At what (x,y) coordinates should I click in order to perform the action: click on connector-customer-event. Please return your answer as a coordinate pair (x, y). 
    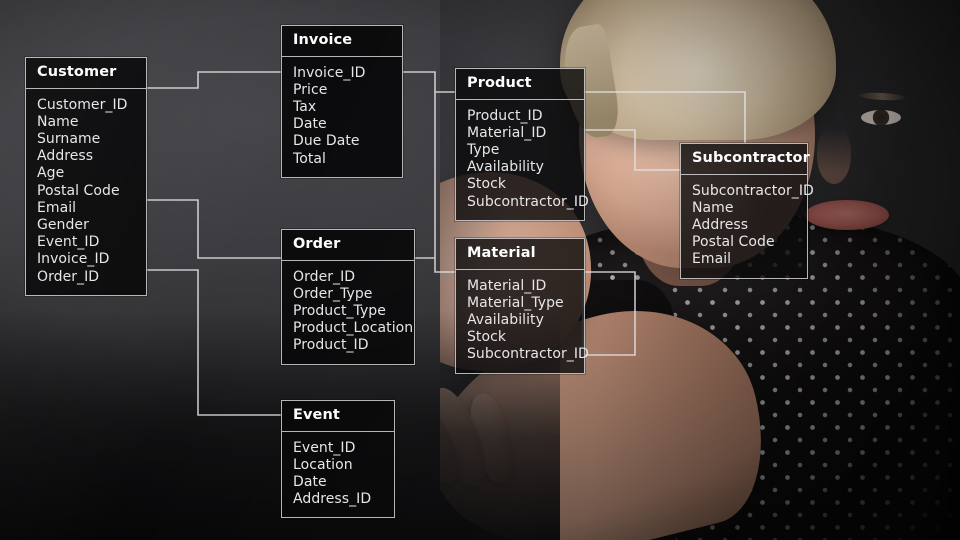
    Looking at the image, I should click on (213, 342).